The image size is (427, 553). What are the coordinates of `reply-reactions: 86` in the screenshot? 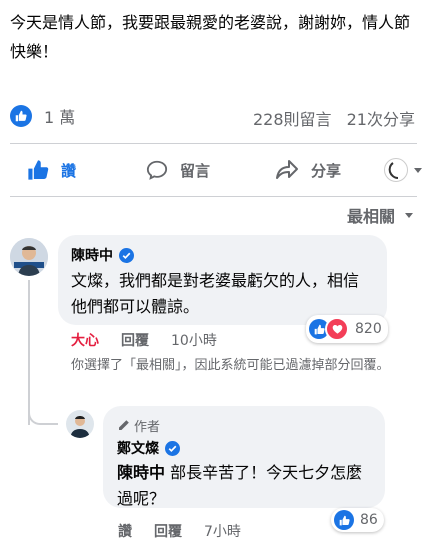 It's located at (357, 520).